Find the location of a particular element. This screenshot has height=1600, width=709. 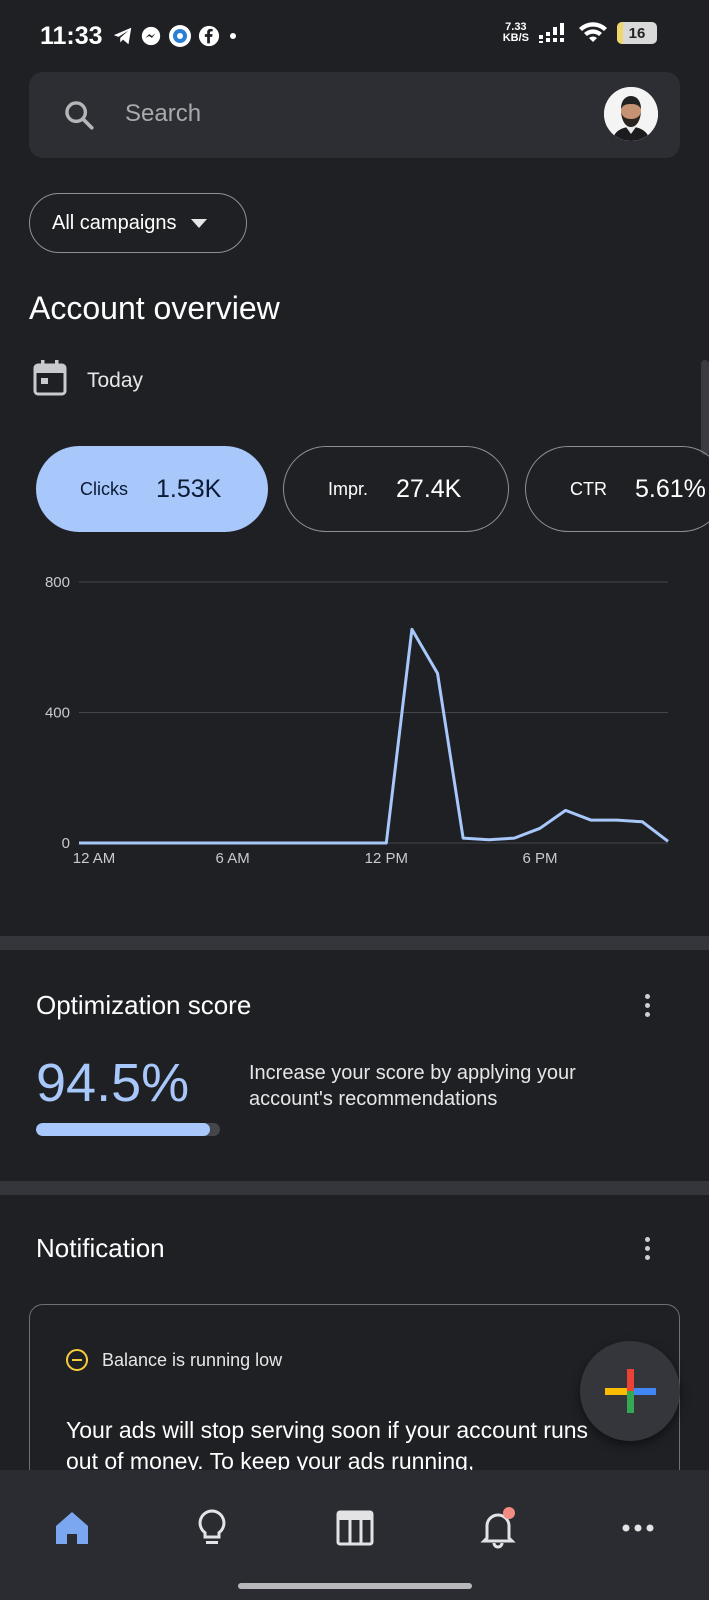

status-right: 7.33 KB/S 16 is located at coordinates (580, 33).